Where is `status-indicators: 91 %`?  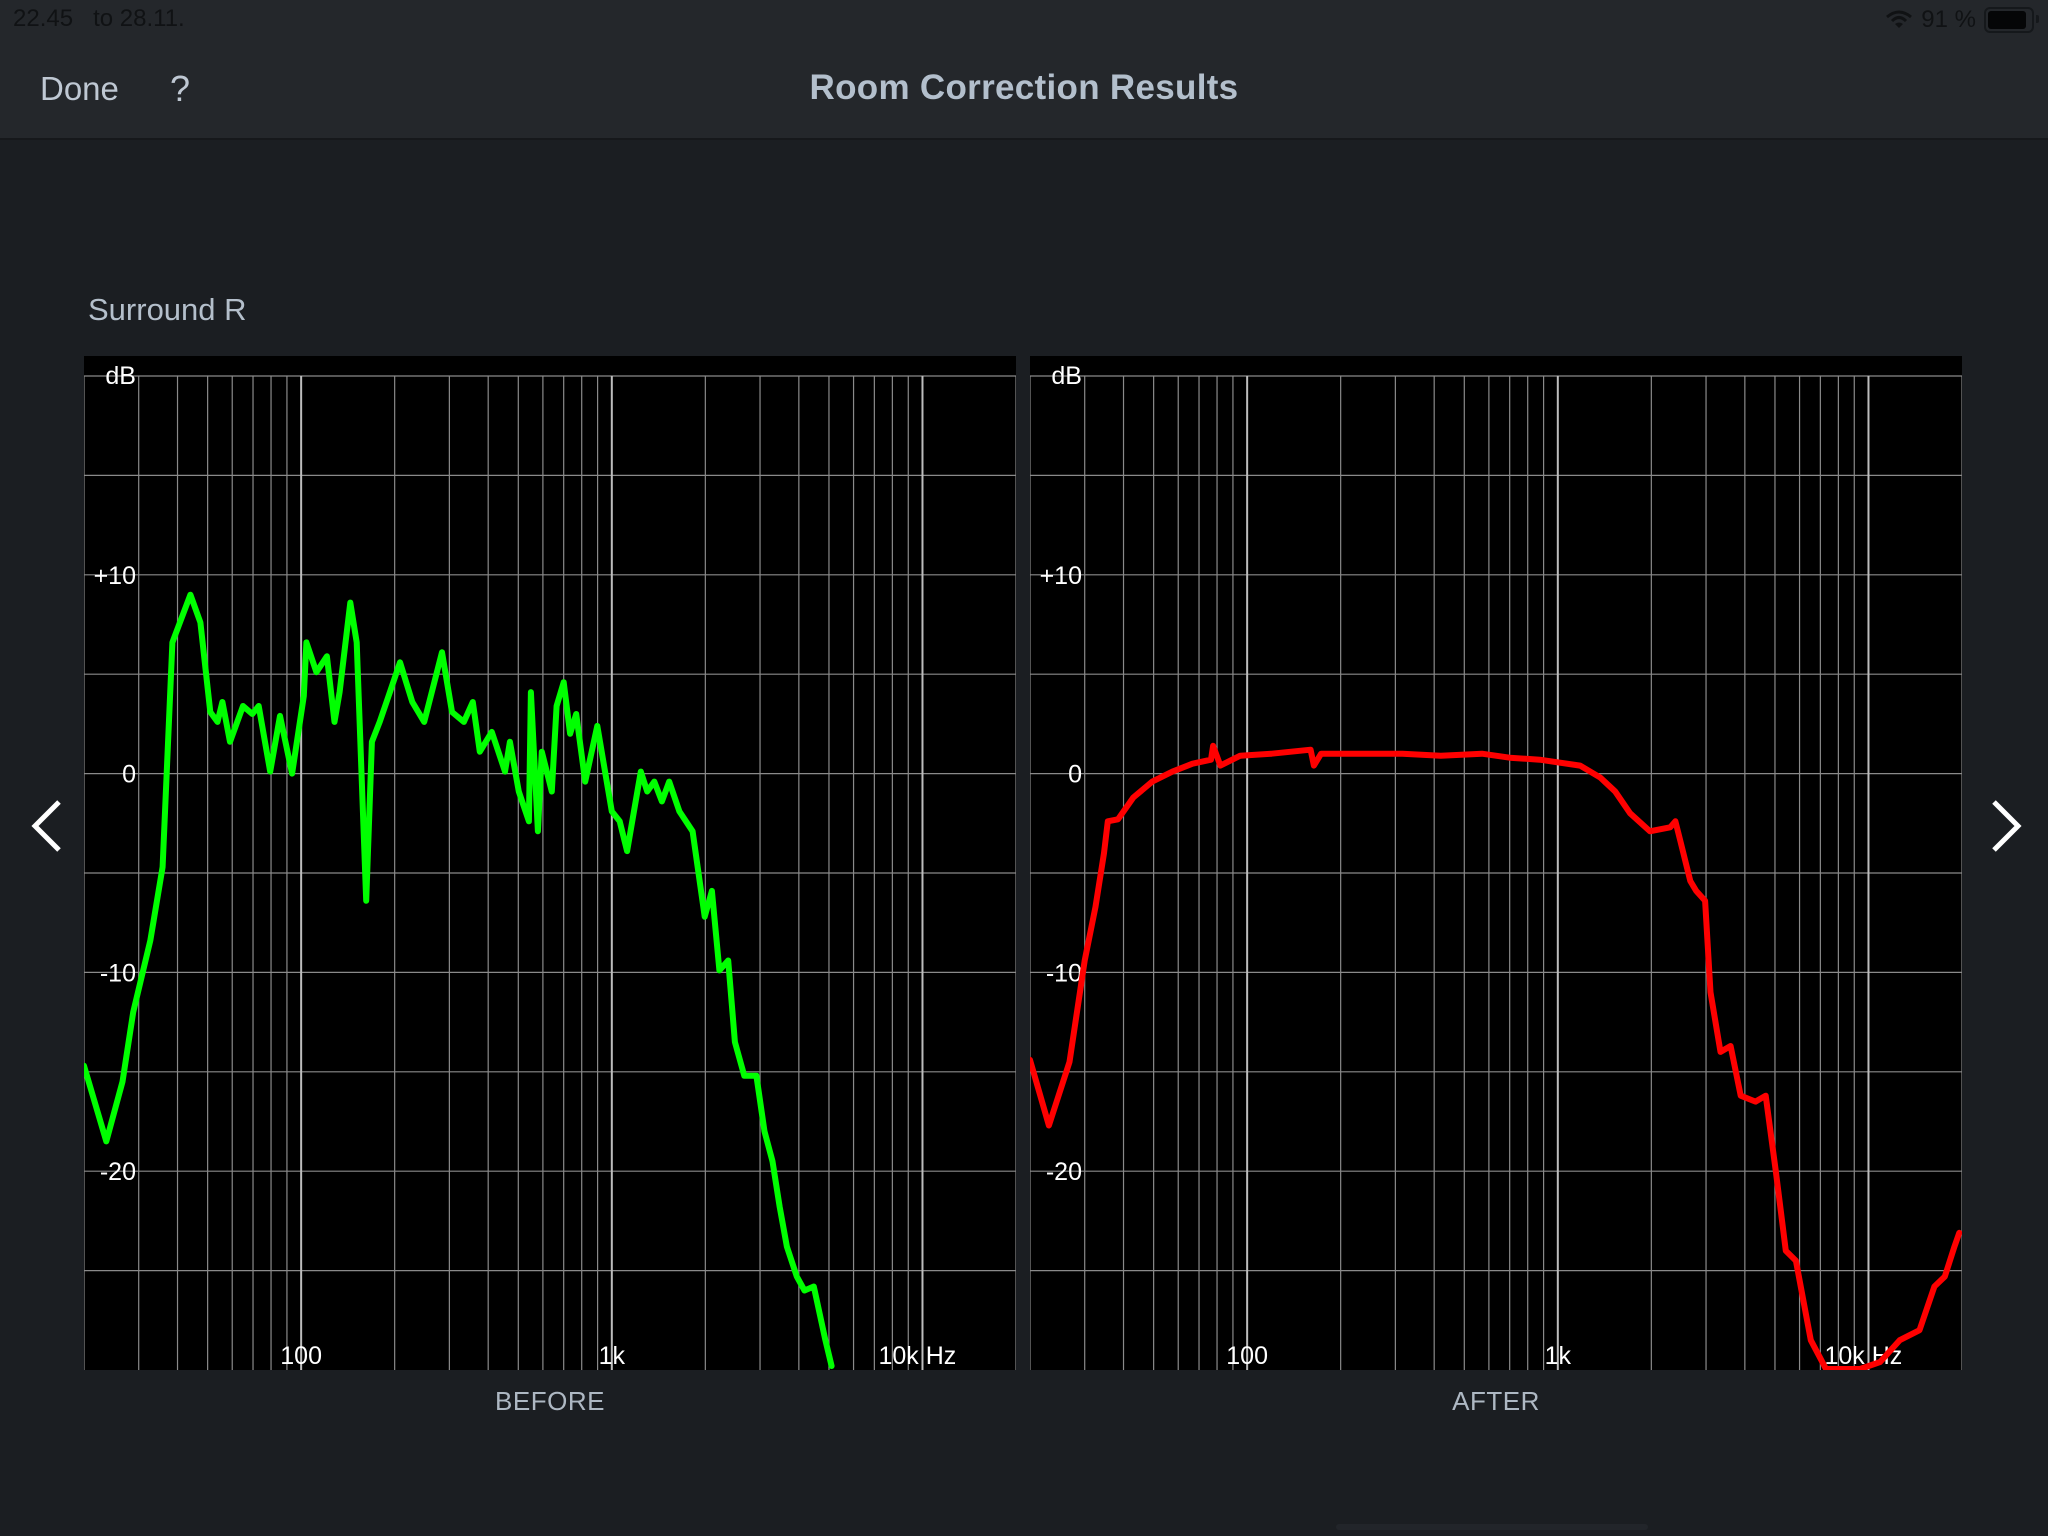 status-indicators: 91 % is located at coordinates (1962, 20).